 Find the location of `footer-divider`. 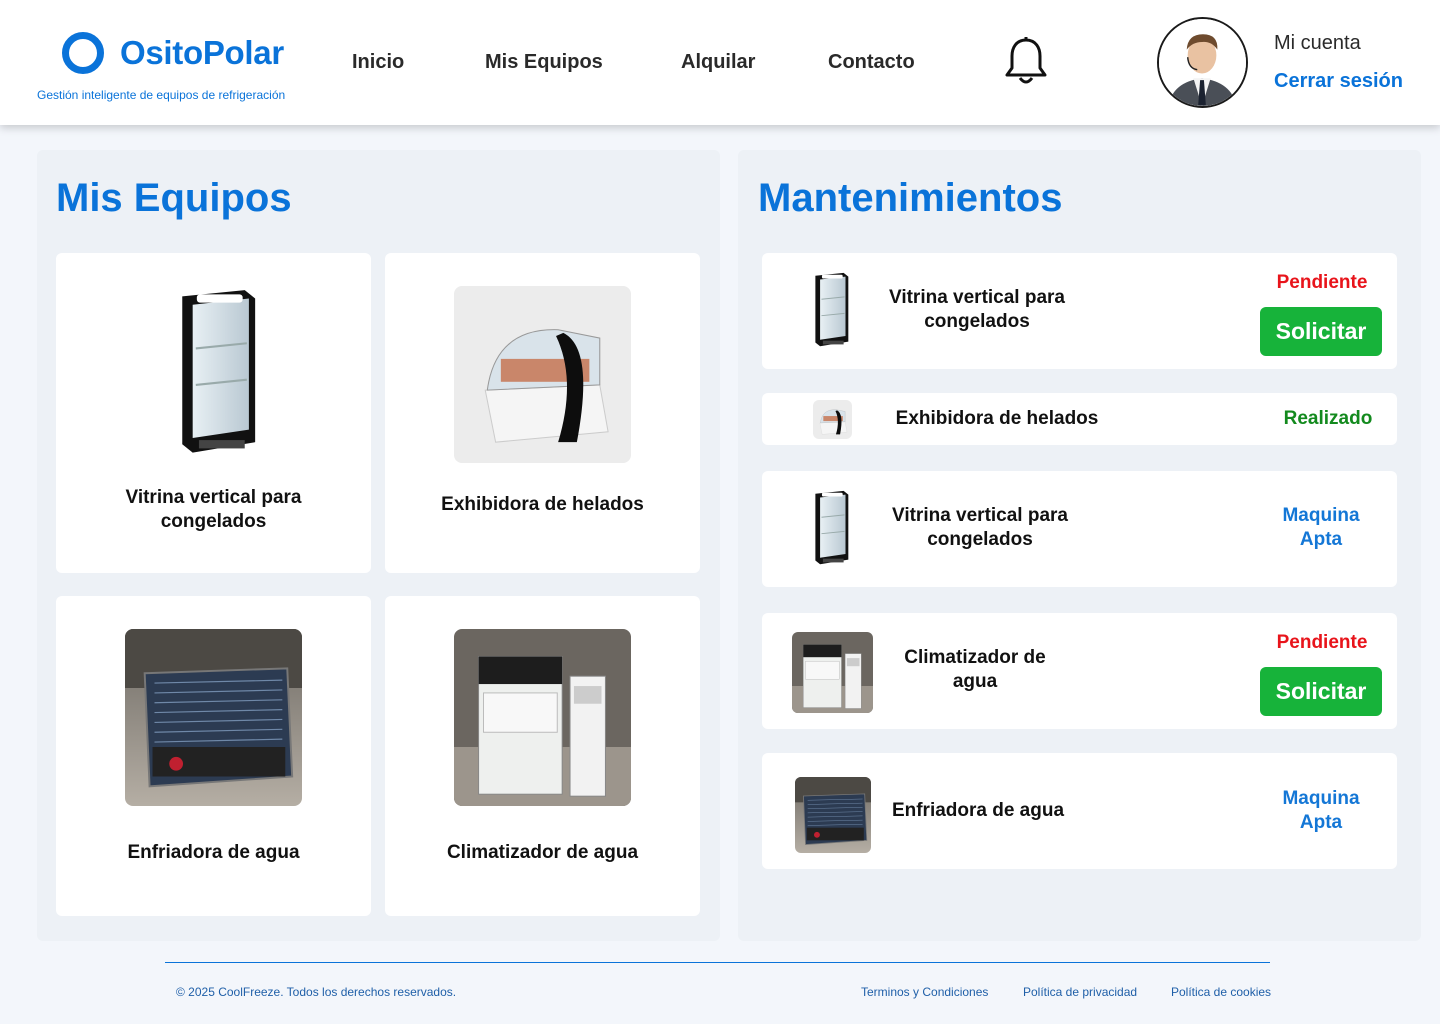

footer-divider is located at coordinates (717, 962).